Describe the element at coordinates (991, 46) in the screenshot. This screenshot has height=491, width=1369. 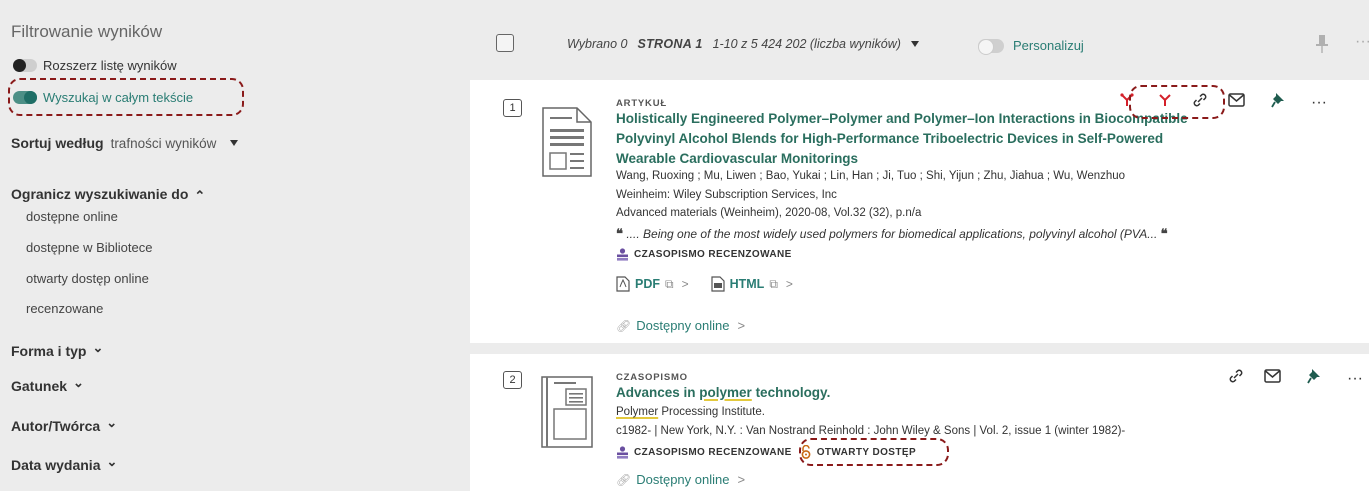
I see `personalize-switch` at that location.